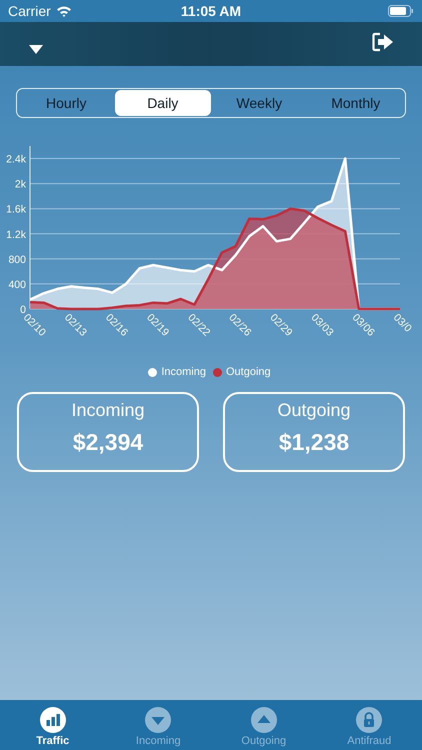  Describe the element at coordinates (402, 323) in the screenshot. I see `x-tick-label: 03/0` at that location.